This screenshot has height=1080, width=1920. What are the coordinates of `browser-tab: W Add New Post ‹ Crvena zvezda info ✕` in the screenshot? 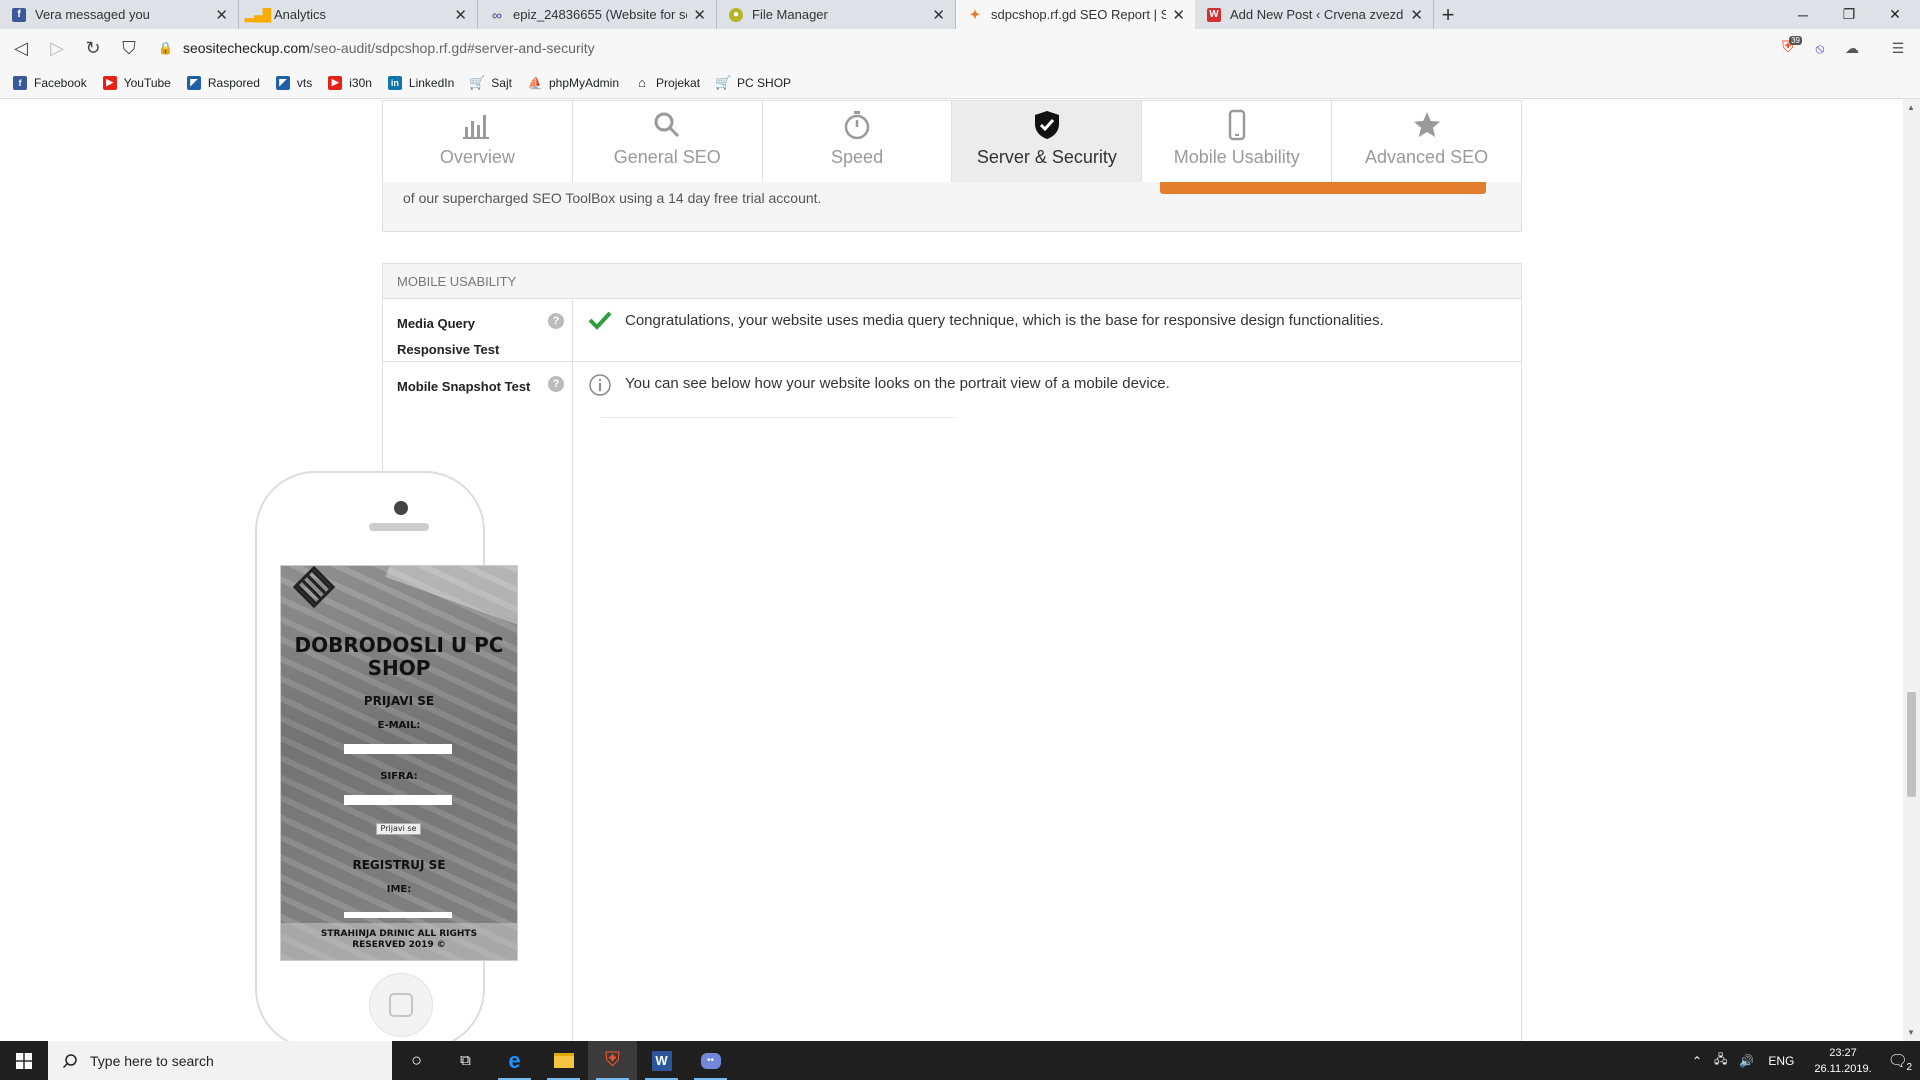 It's located at (1314, 14).